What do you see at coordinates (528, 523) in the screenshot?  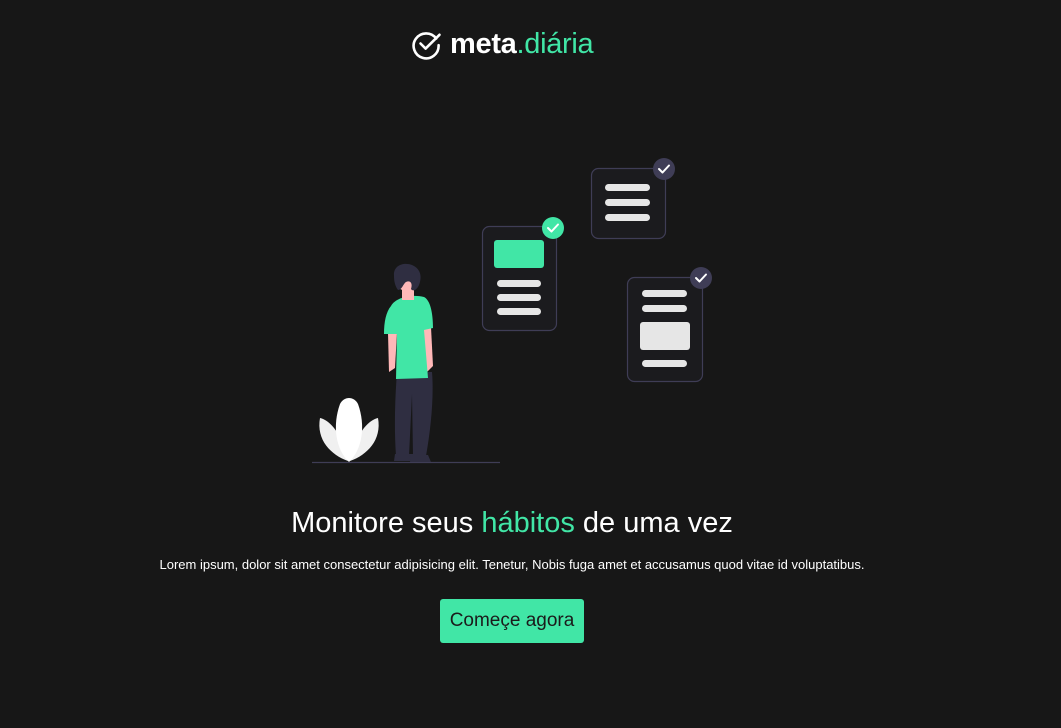 I see `headline-accent: hábitos` at bounding box center [528, 523].